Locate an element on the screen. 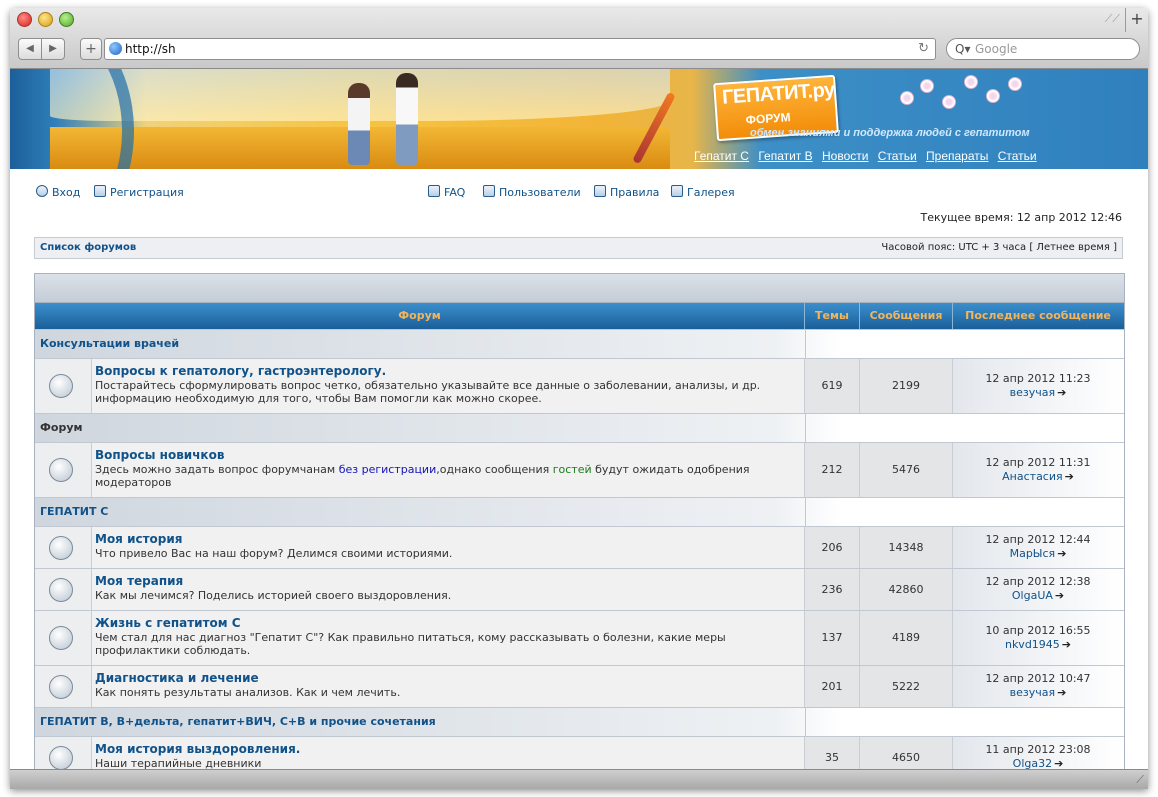  last-post-date: 12 апр 2012 10:47 is located at coordinates (1038, 678).